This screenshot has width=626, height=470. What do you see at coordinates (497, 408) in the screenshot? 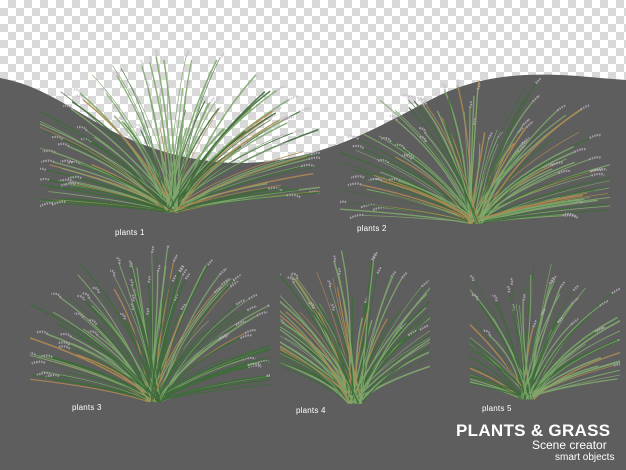
I see `label-plants-5: plants 5` at bounding box center [497, 408].